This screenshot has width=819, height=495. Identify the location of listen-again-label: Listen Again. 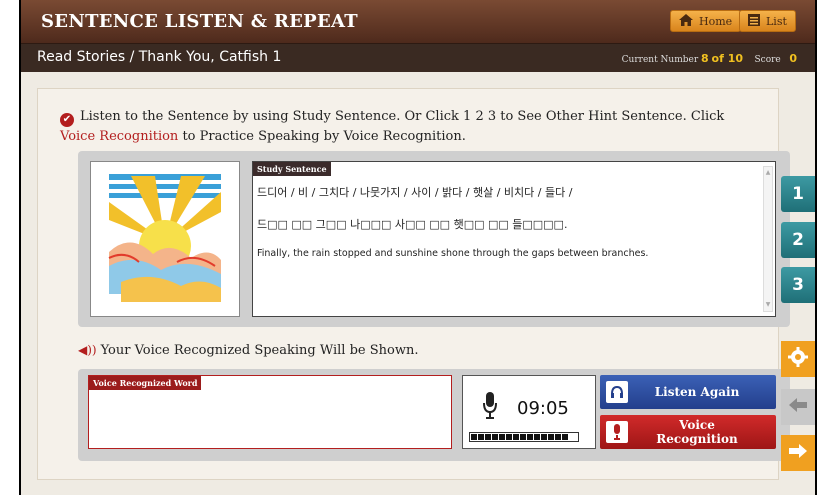
(697, 392).